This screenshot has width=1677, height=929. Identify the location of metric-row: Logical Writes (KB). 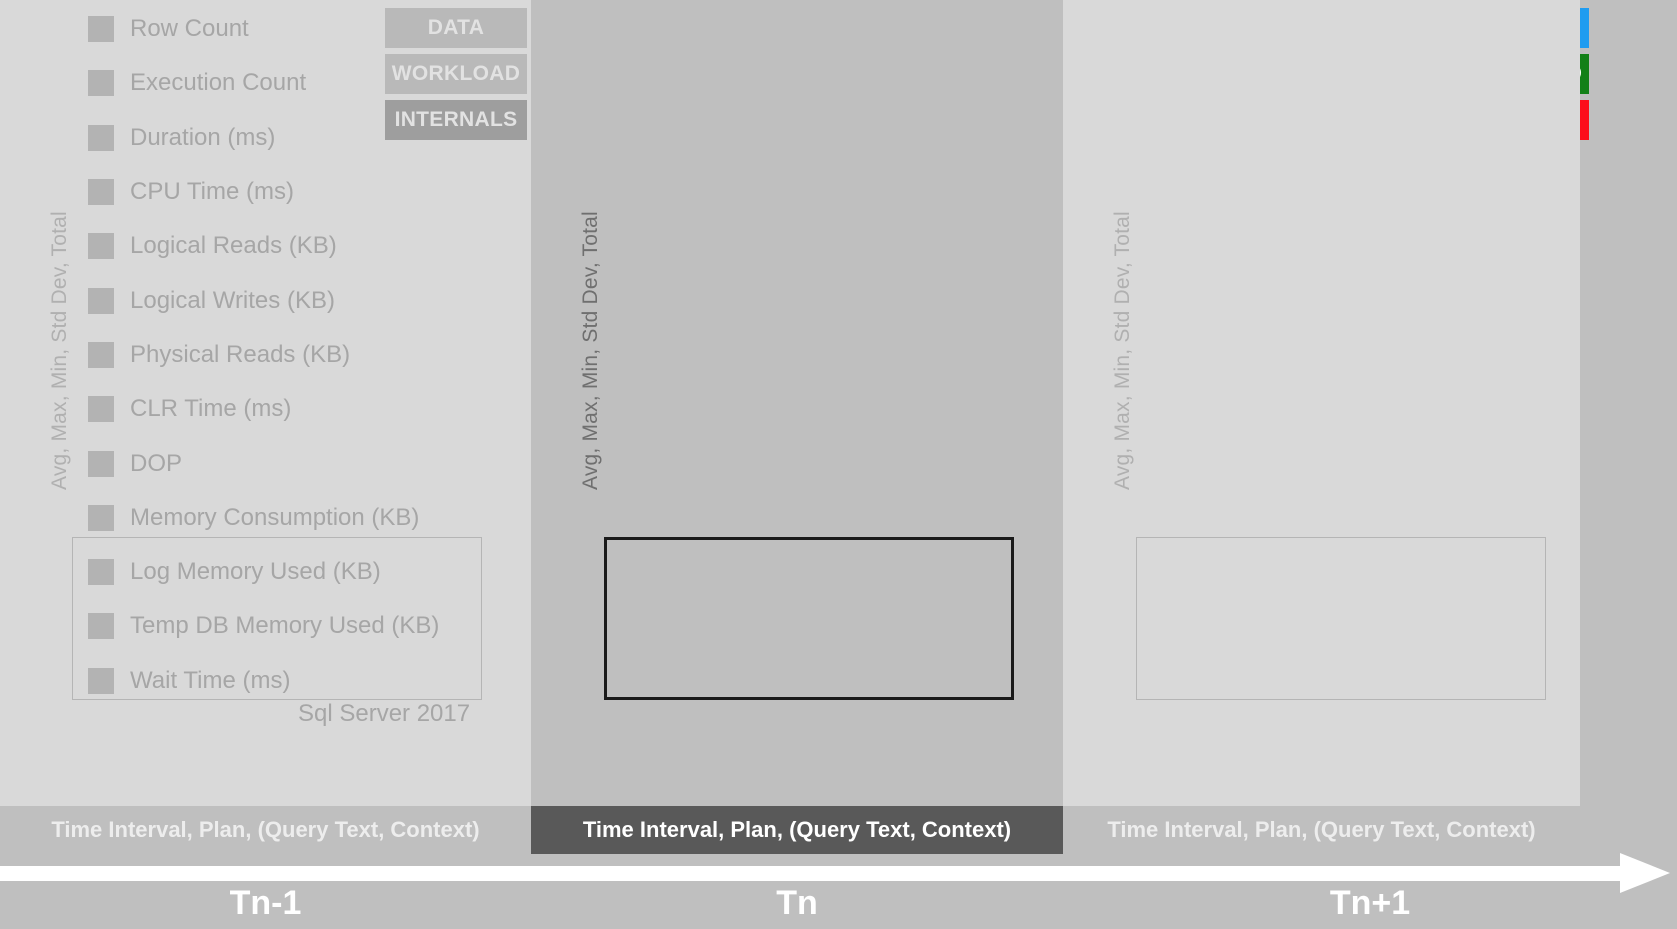
(263, 300).